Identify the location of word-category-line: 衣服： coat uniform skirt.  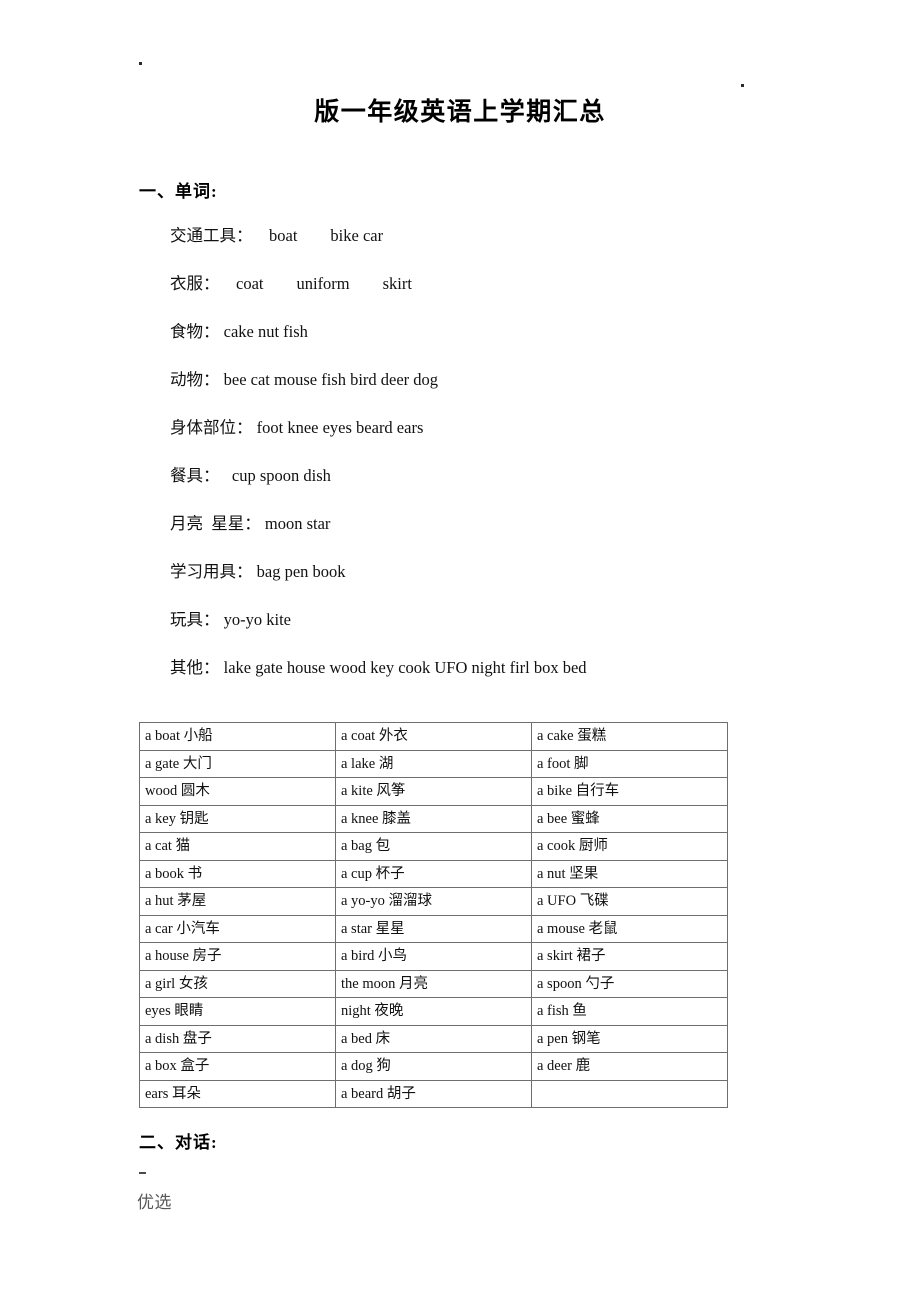
(480, 298).